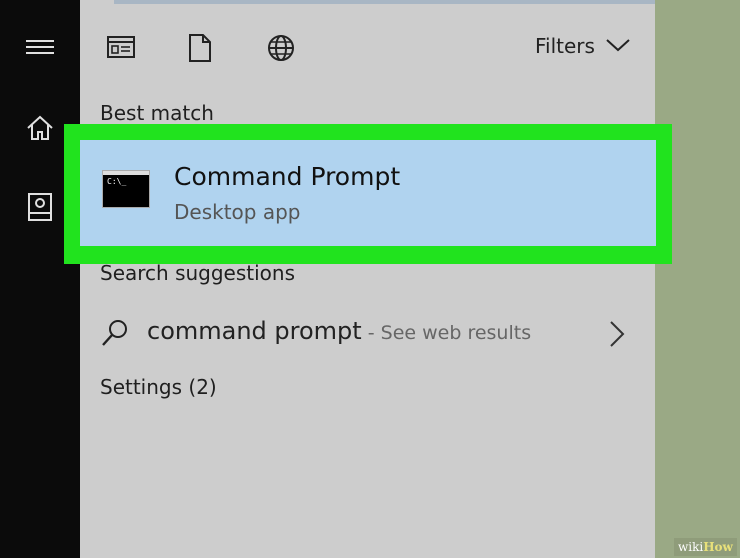 This screenshot has width=740, height=558. Describe the element at coordinates (697, 279) in the screenshot. I see `desktop-background` at that location.